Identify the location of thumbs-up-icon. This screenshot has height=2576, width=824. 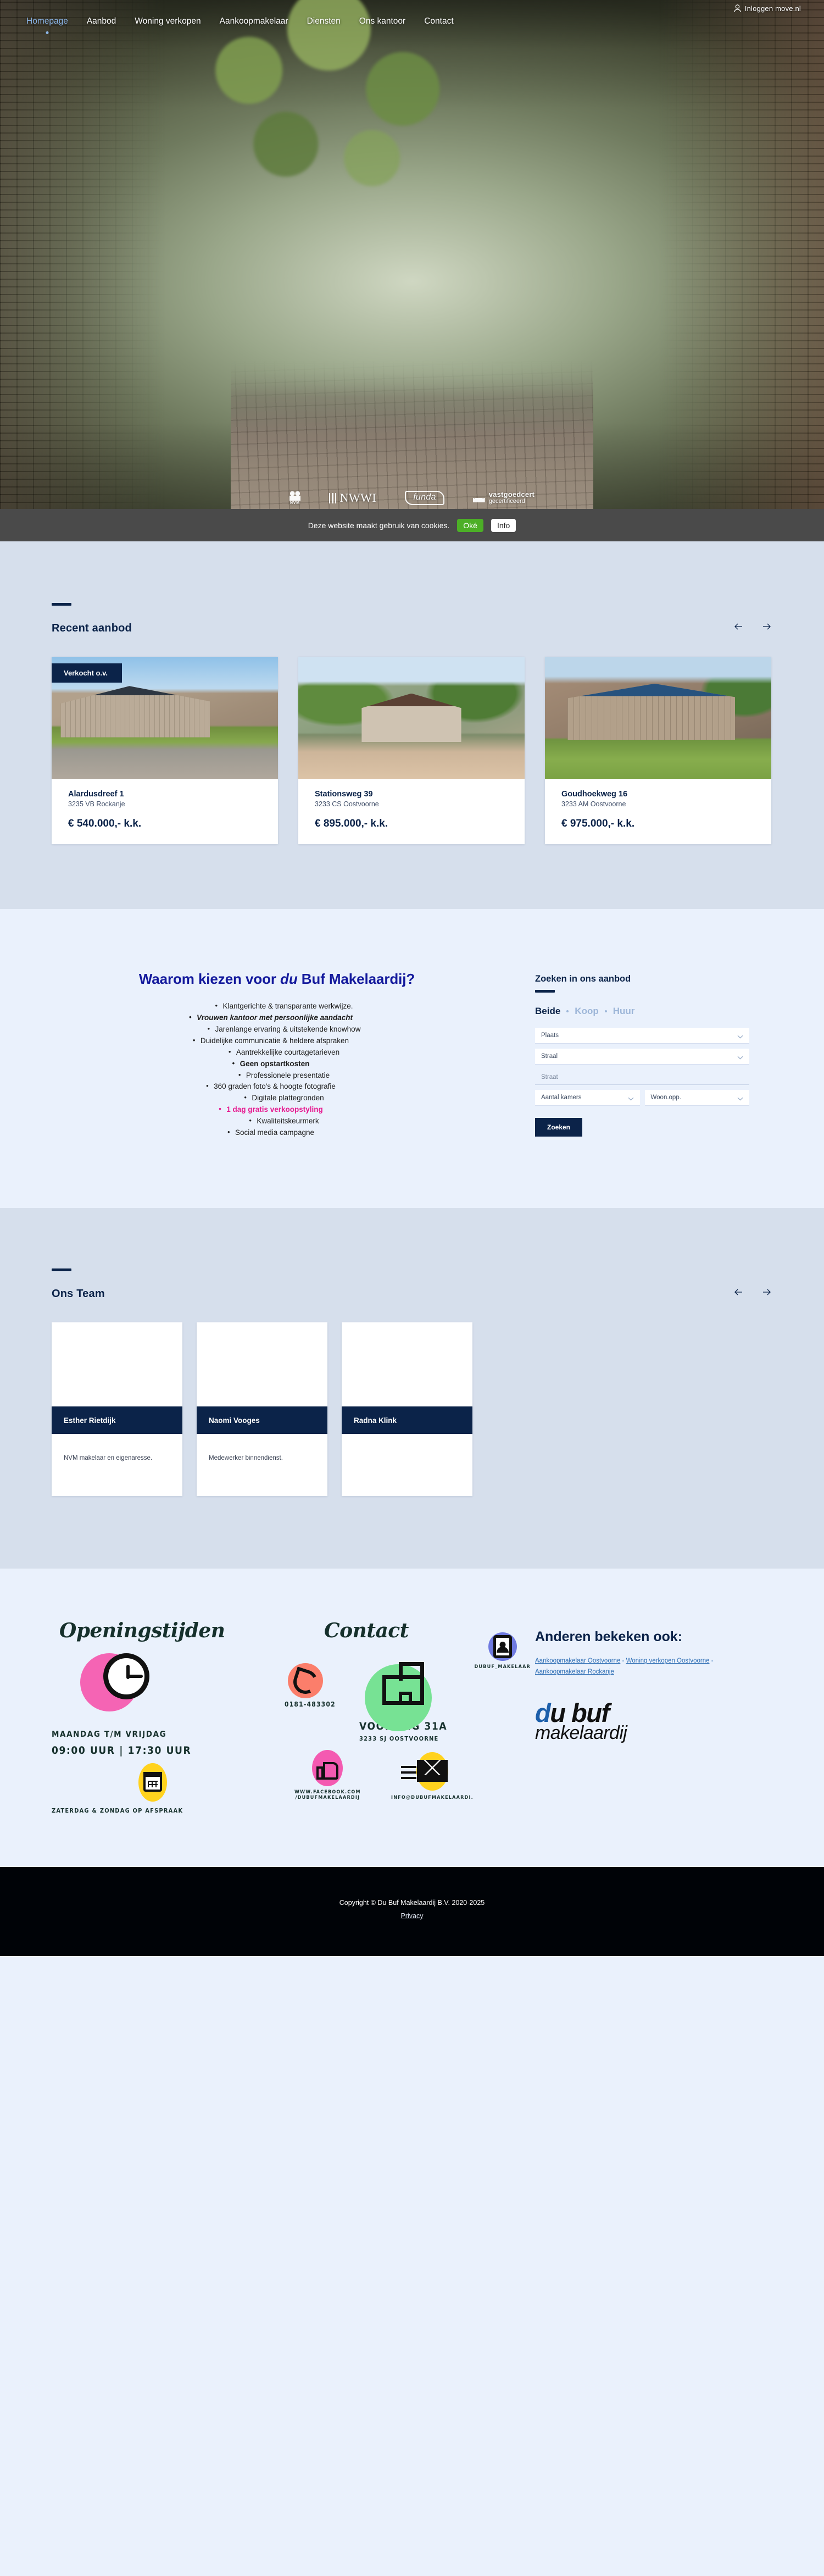
(327, 1769).